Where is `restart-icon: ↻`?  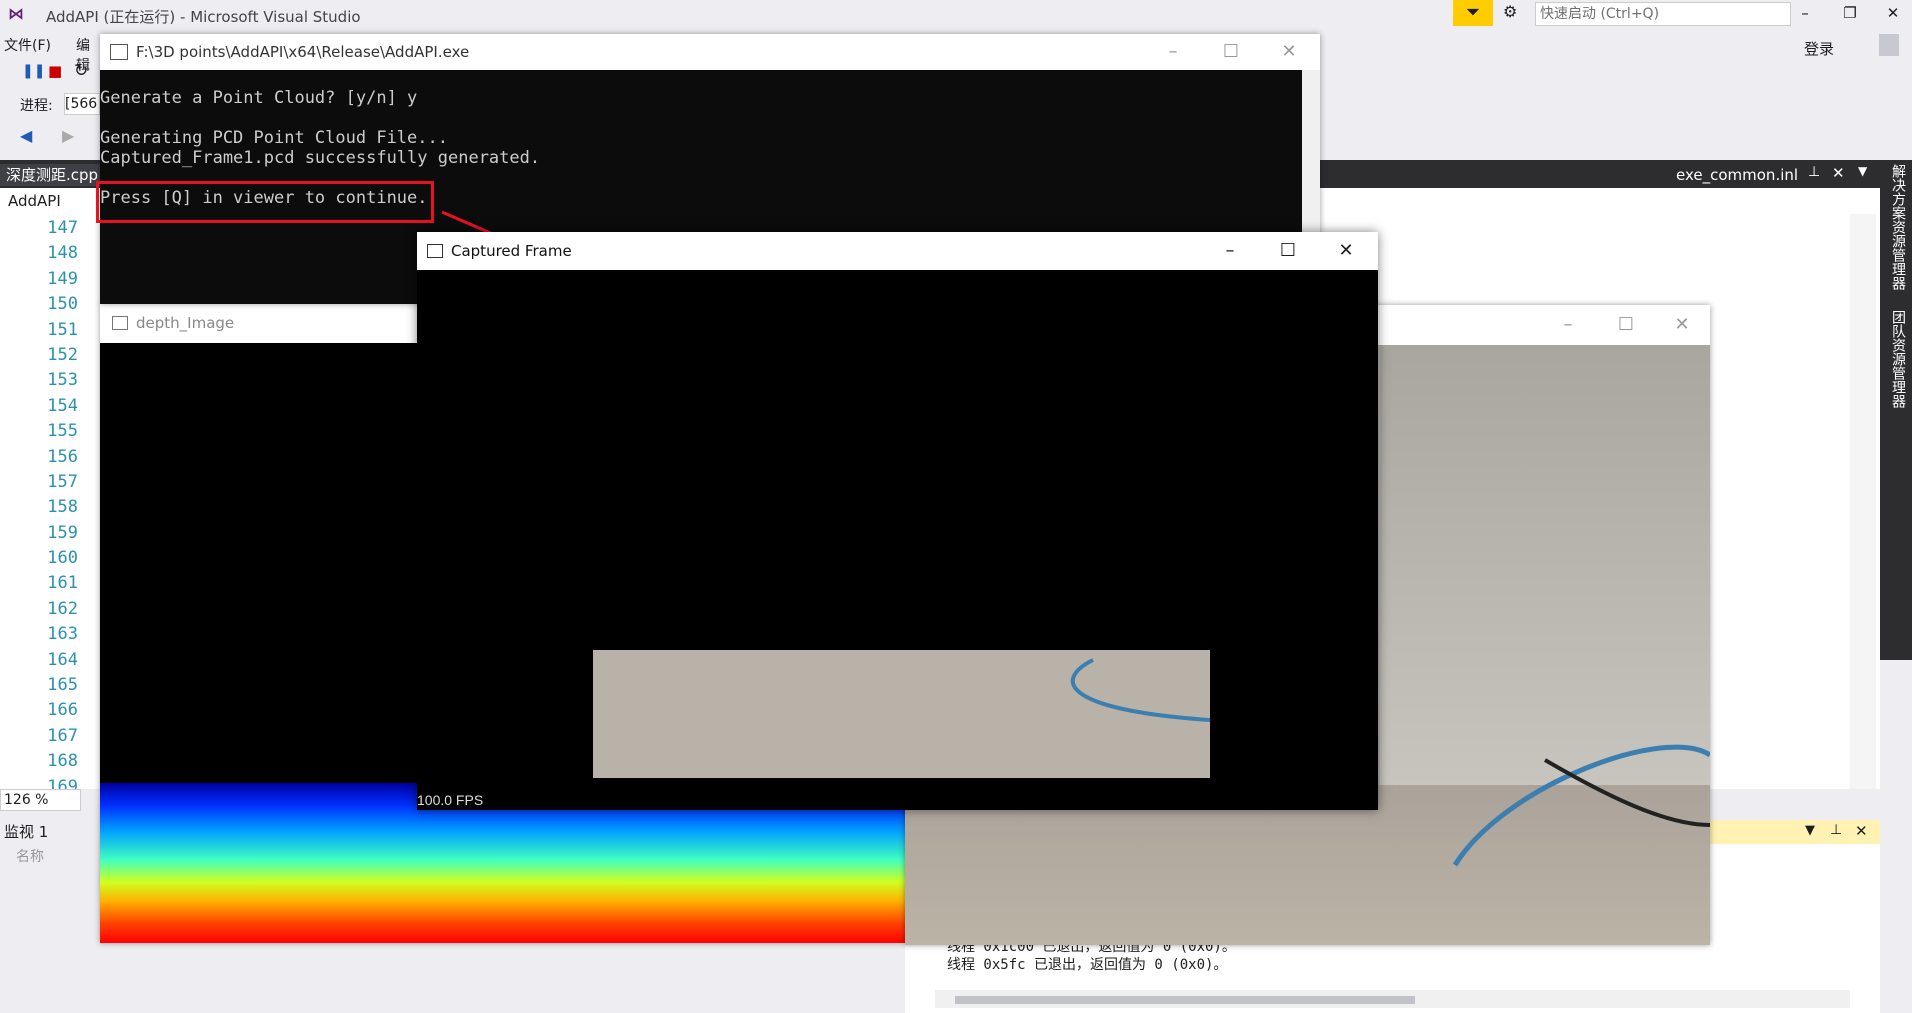
restart-icon: ↻ is located at coordinates (81, 71).